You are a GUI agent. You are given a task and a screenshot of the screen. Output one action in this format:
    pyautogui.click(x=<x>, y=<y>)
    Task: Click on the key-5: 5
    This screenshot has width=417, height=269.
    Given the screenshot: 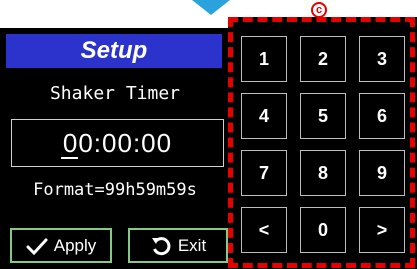 What is the action you would take?
    pyautogui.click(x=323, y=116)
    